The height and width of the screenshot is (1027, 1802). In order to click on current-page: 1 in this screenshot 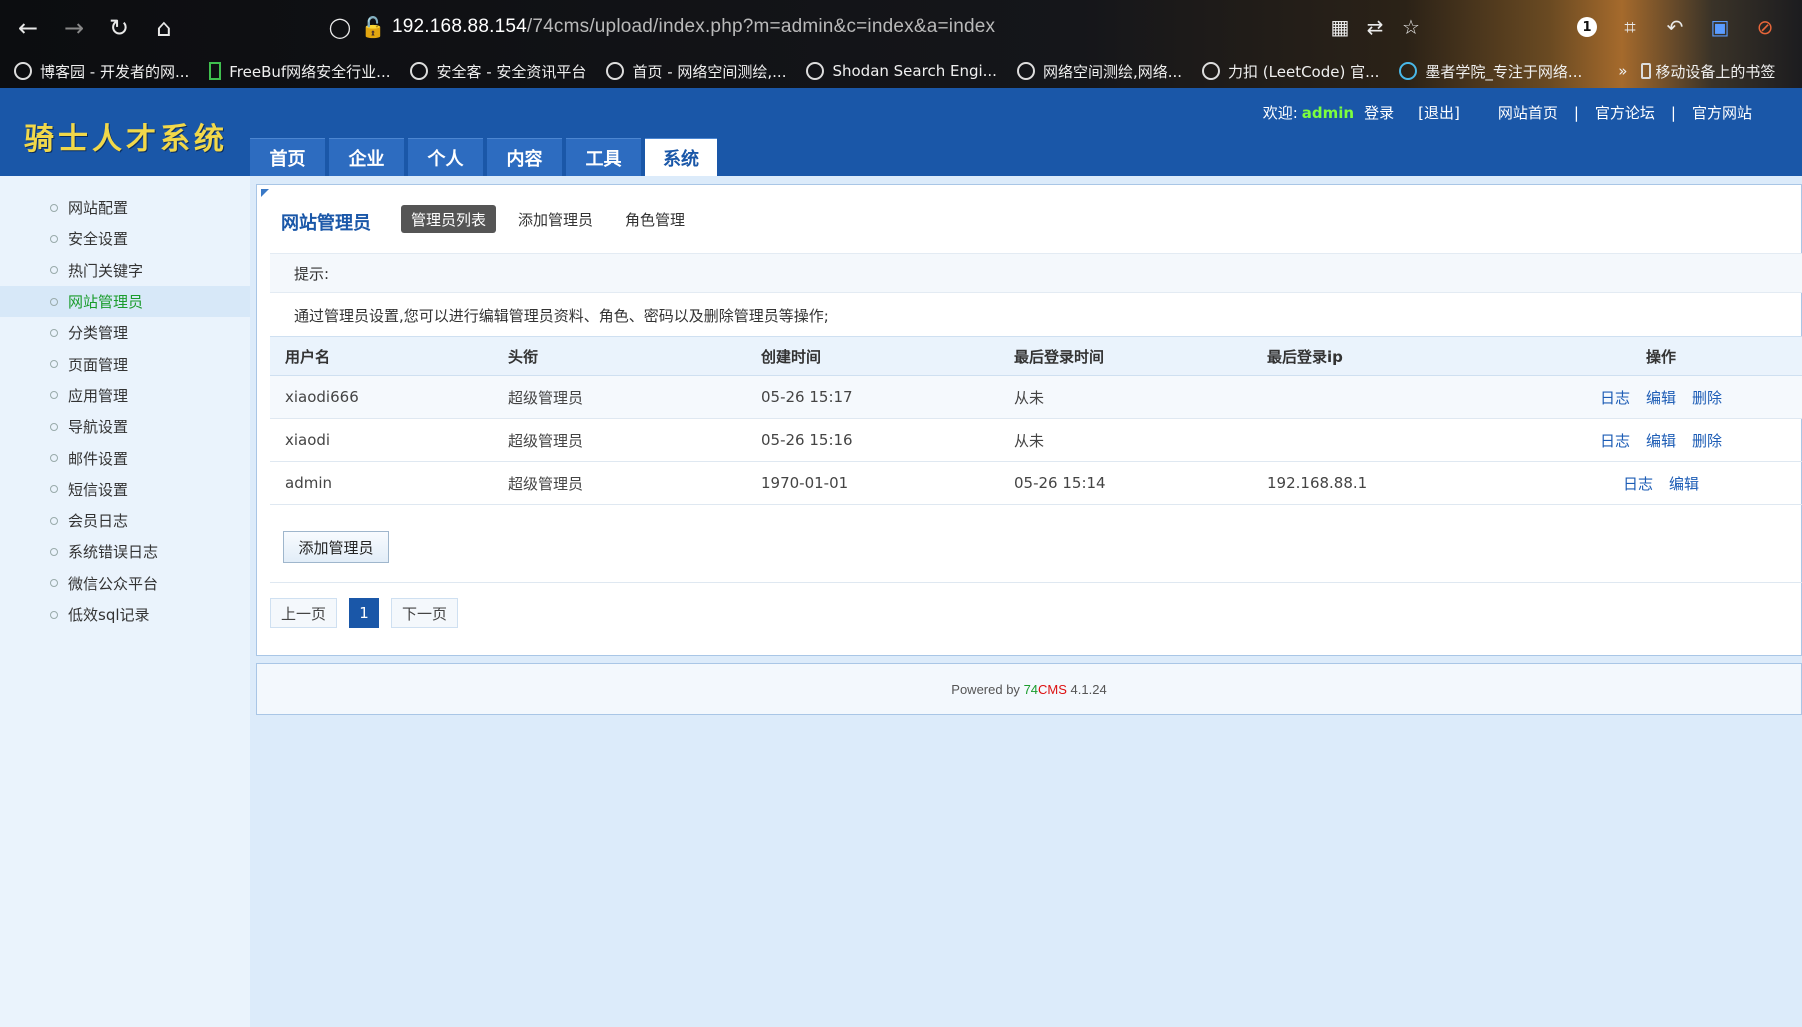, I will do `click(364, 613)`.